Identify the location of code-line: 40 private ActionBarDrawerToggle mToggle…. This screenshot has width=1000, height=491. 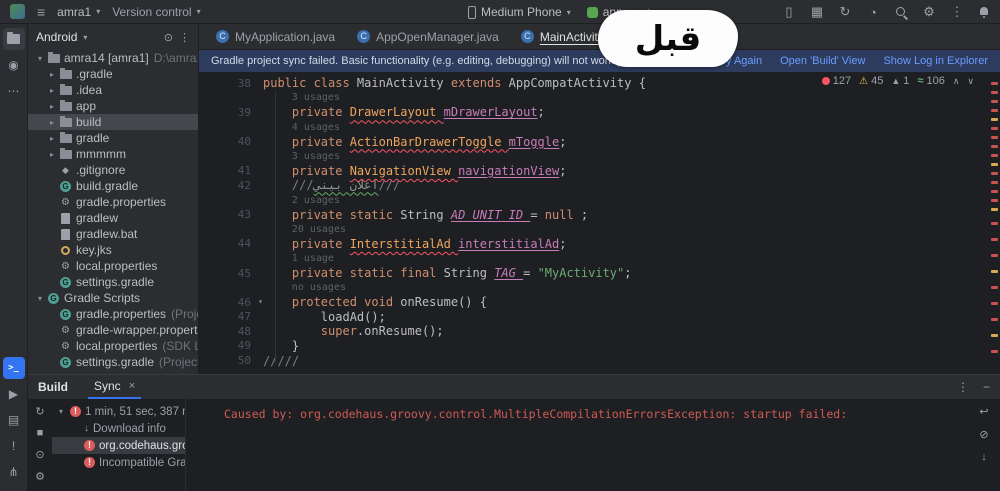
(599, 141).